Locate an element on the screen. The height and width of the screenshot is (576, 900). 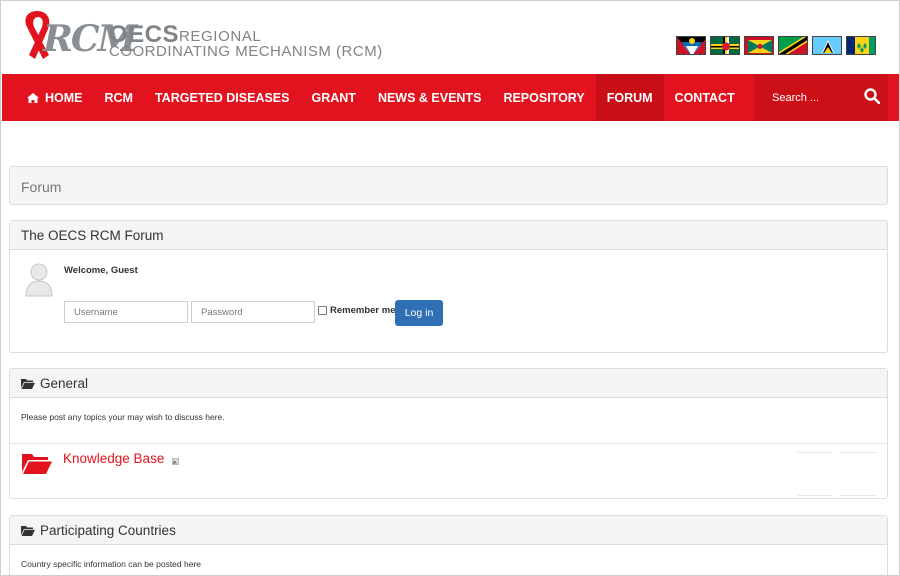
category-knowledge-base-link: Knowledge Base is located at coordinates (113, 458).